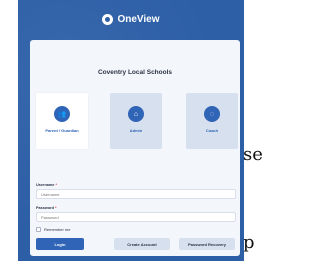 The width and height of the screenshot is (320, 261). I want to click on username-input, so click(136, 194).